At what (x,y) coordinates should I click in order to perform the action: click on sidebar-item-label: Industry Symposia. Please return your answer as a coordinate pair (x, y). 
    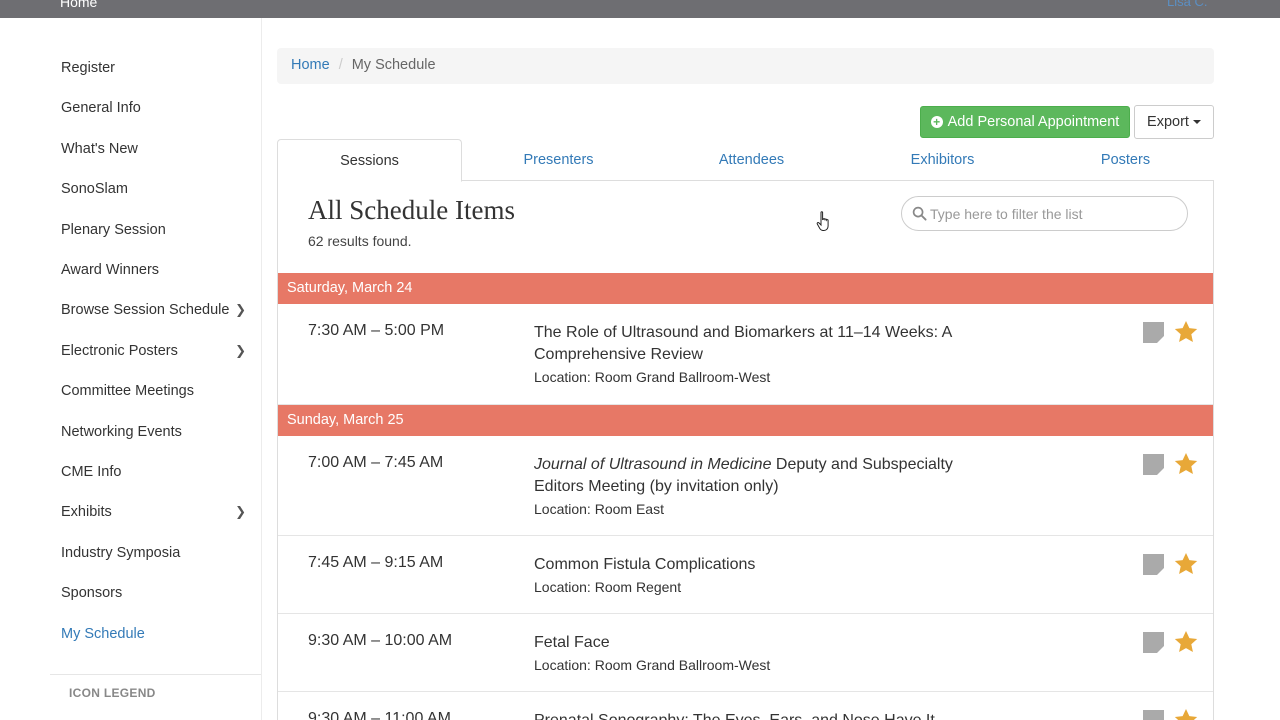
    Looking at the image, I should click on (121, 553).